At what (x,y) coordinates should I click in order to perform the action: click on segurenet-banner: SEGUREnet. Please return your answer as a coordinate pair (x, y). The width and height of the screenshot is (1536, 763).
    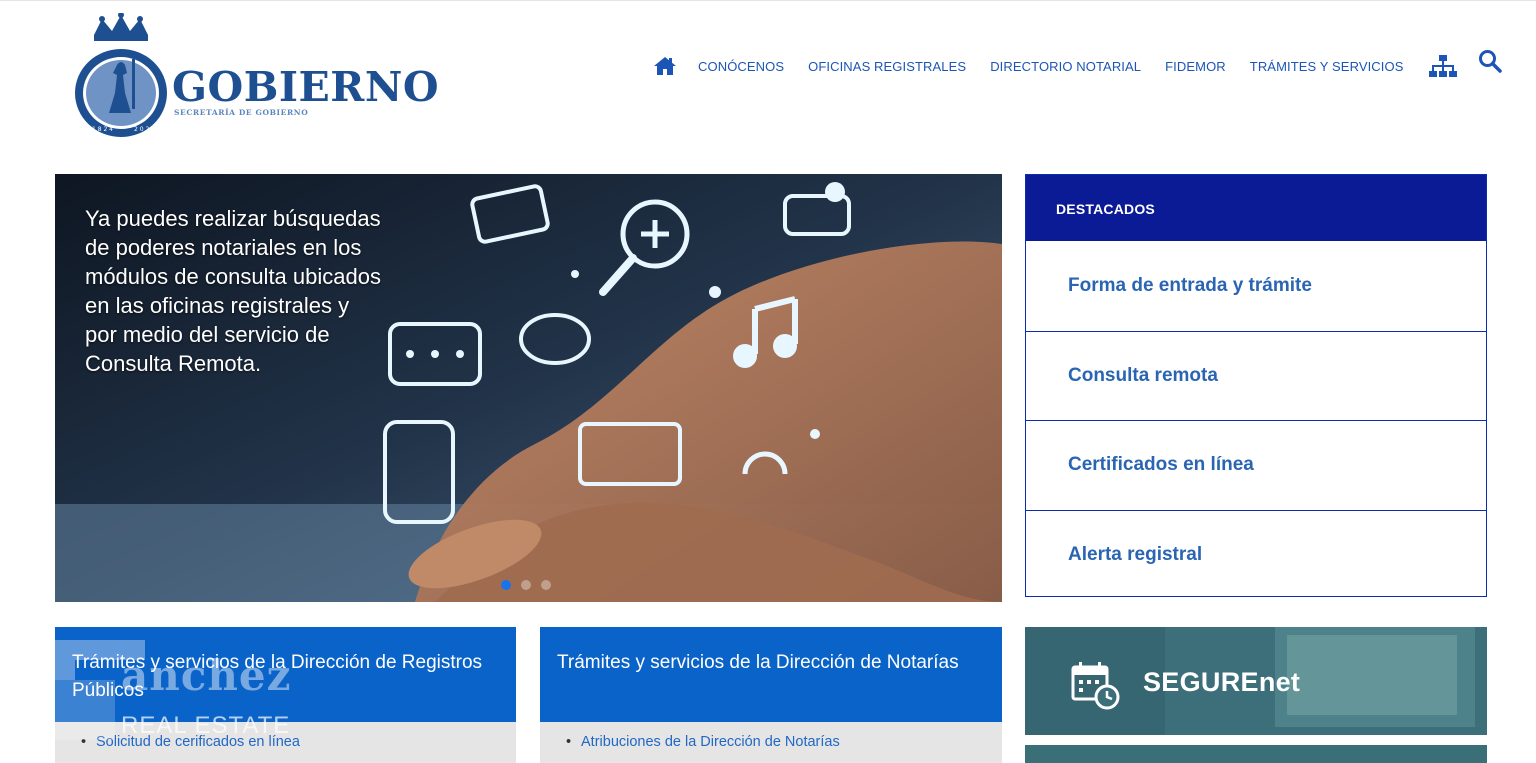
    Looking at the image, I should click on (1256, 681).